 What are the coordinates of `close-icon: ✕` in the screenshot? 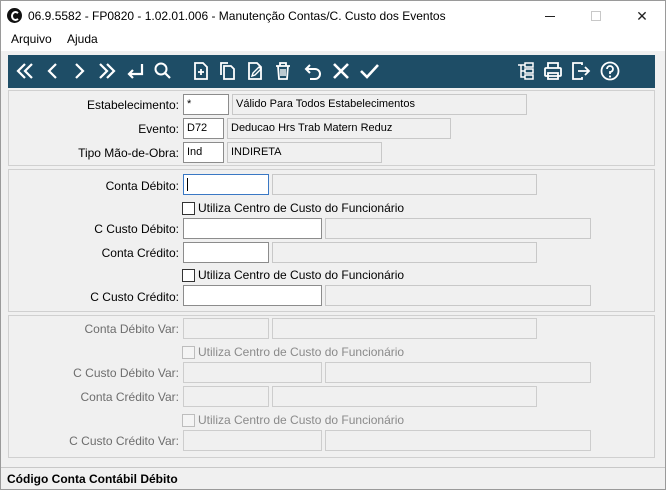 It's located at (642, 16).